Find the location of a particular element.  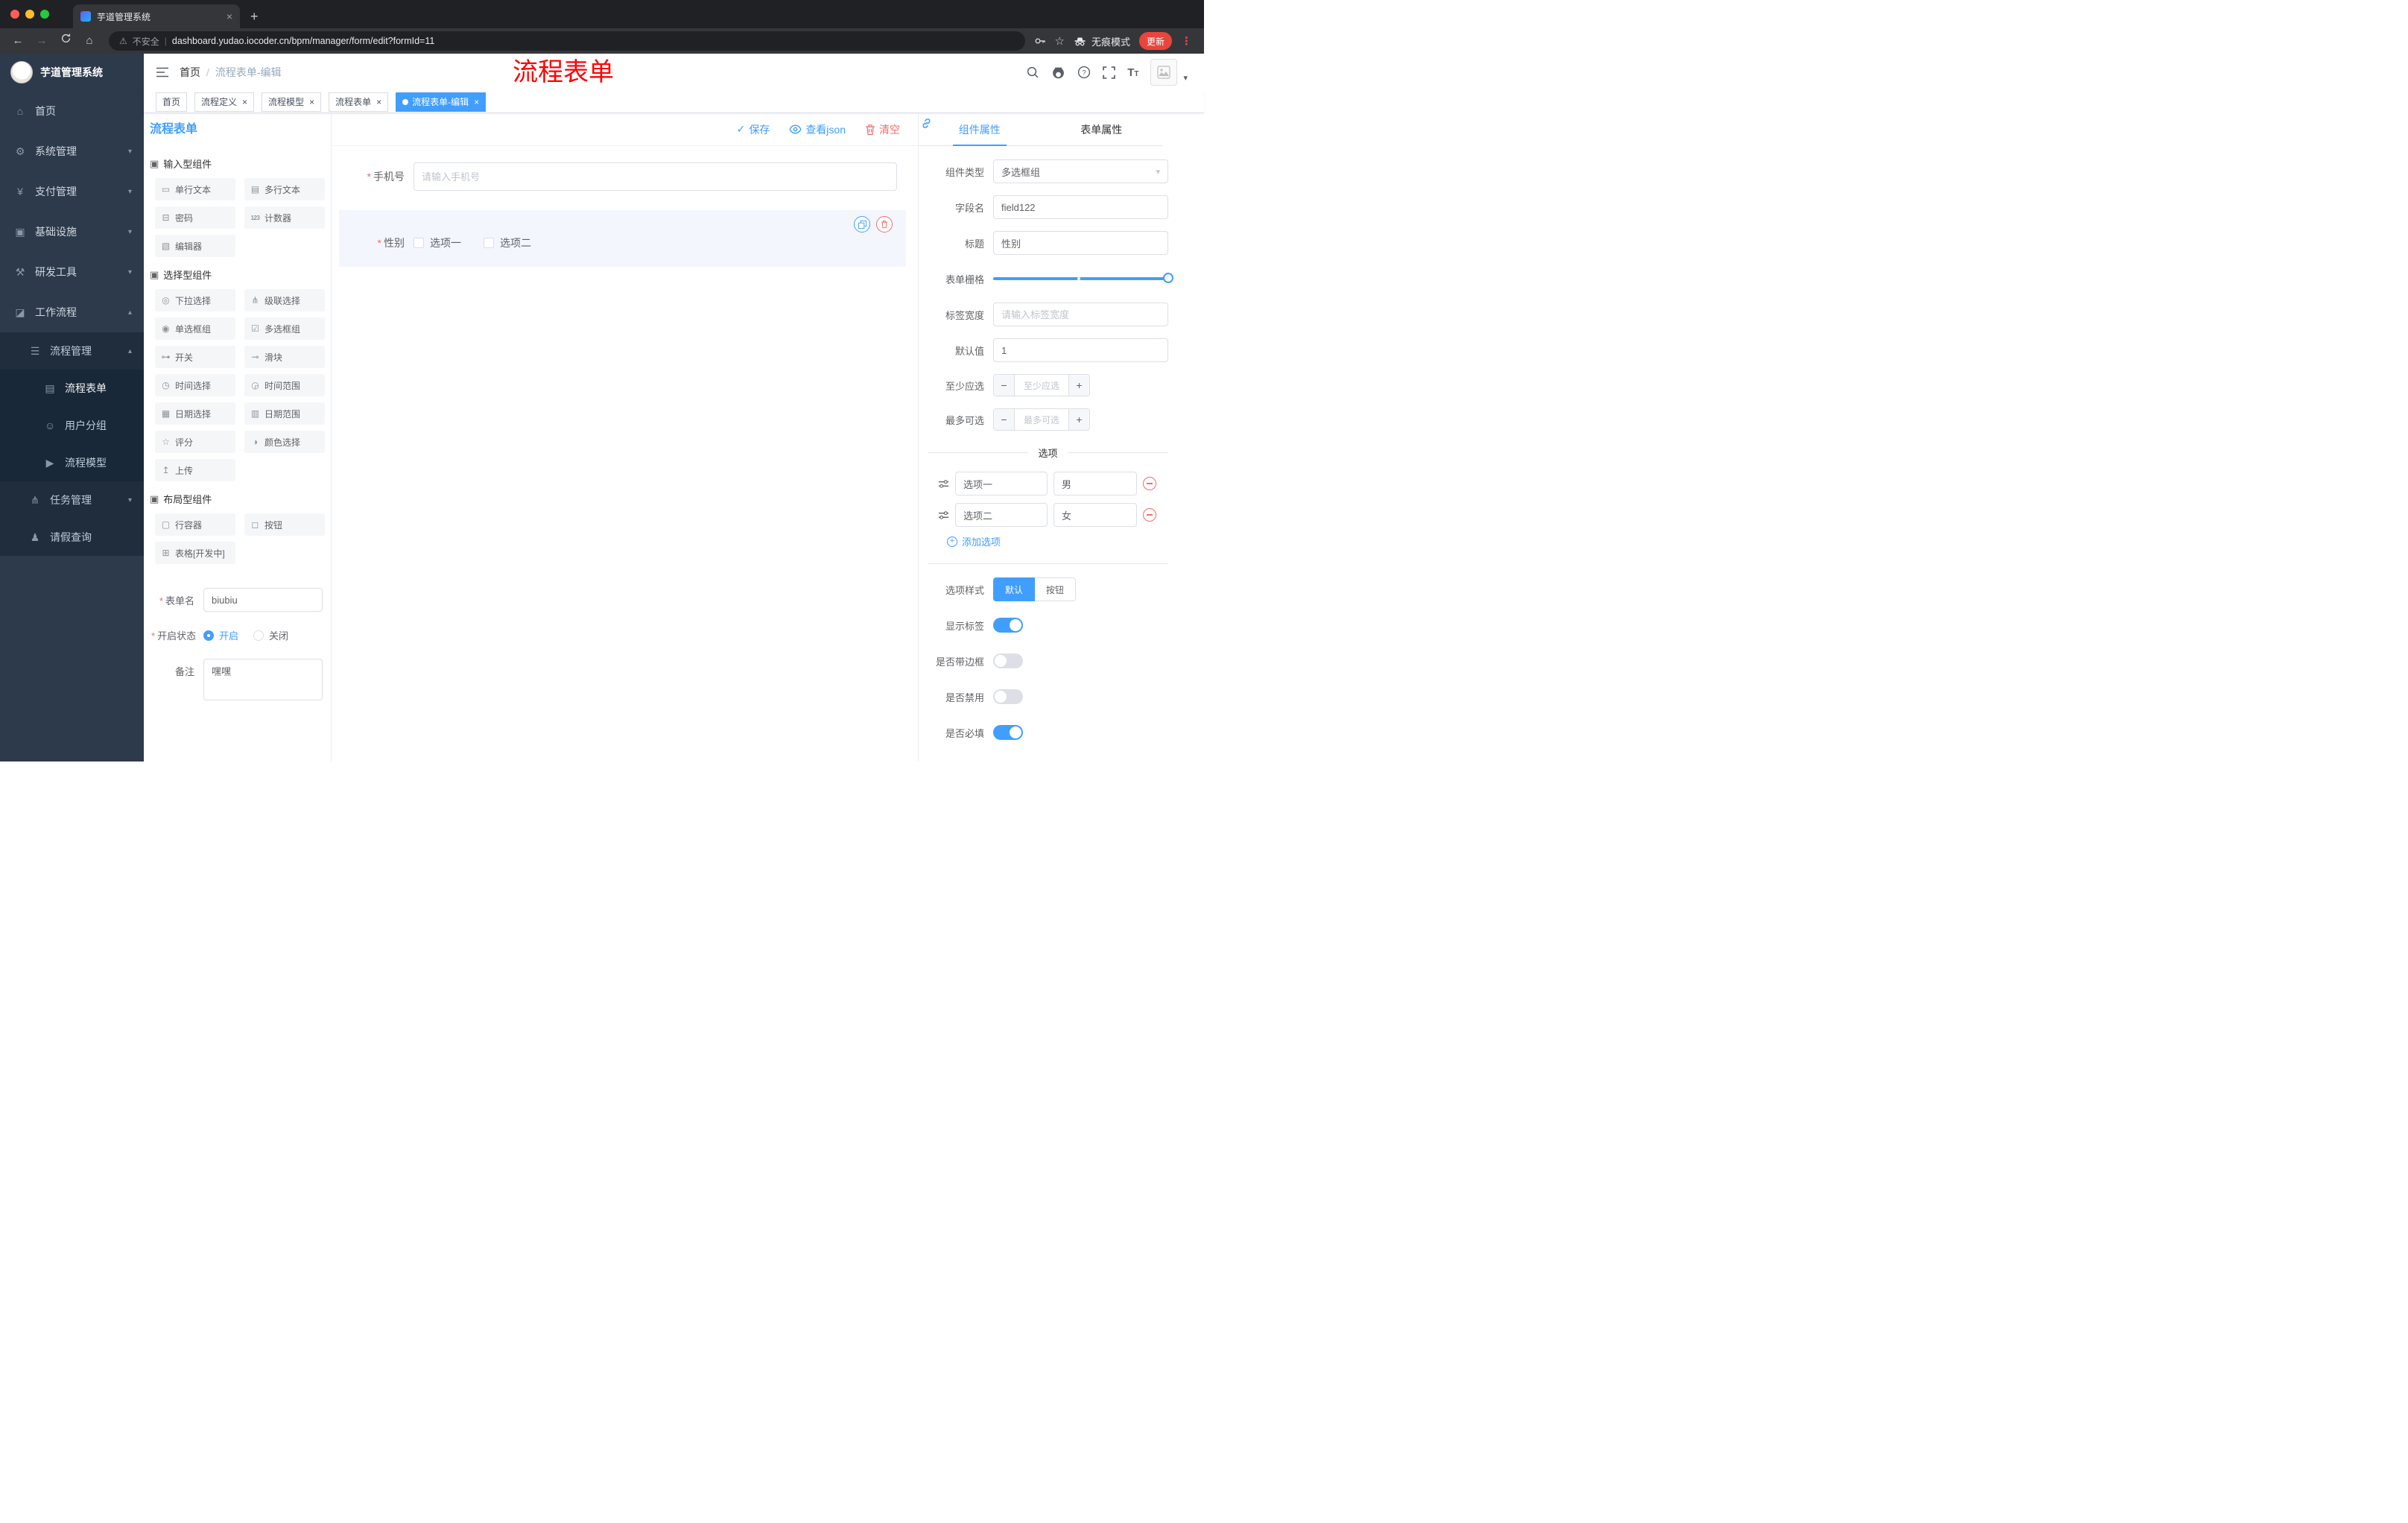

gender-field-block-selected: 性别 选项一 选项二 is located at coordinates (622, 238).